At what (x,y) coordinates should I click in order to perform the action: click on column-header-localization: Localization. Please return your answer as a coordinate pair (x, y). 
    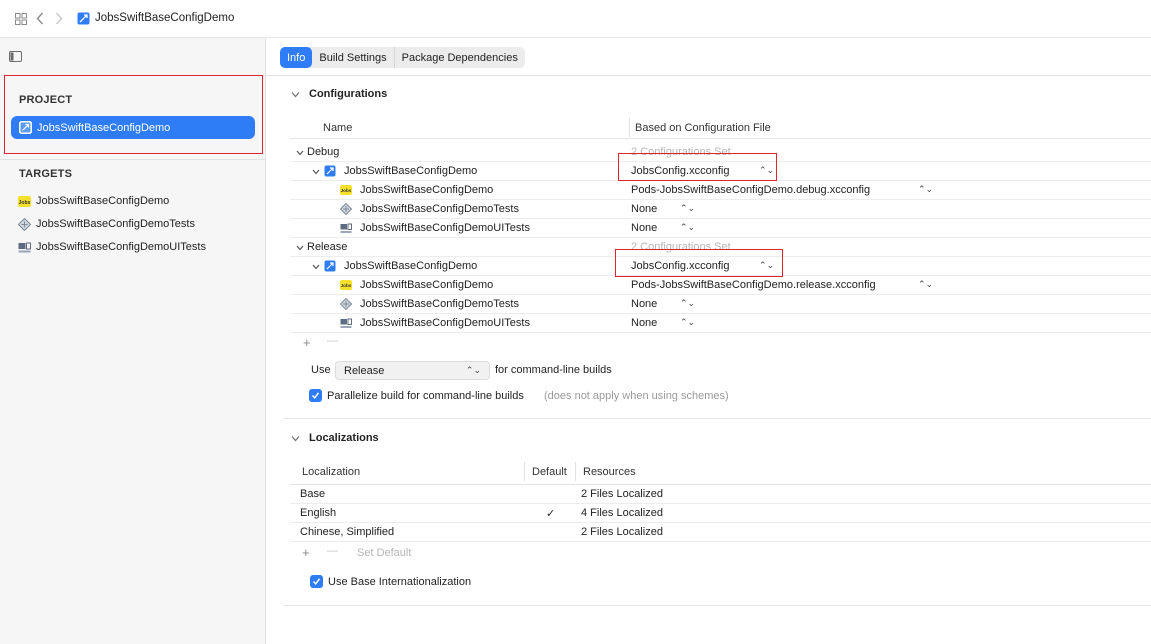
    Looking at the image, I should click on (331, 472).